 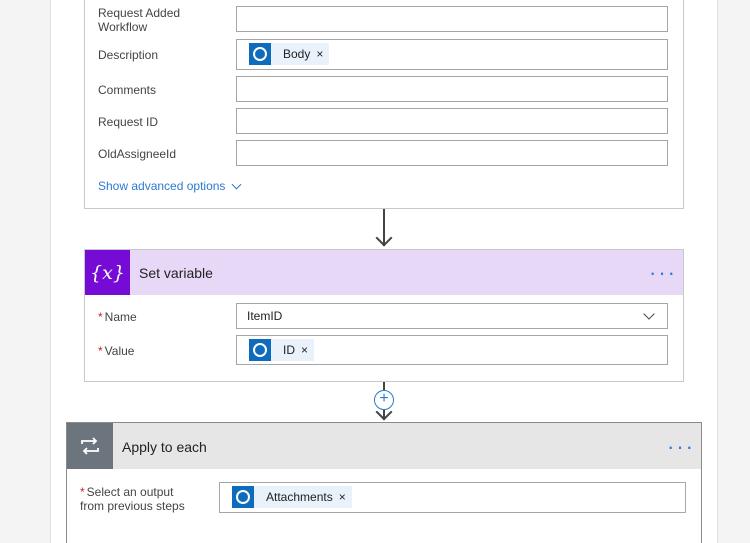 I want to click on insert-step-button: +, so click(x=384, y=400).